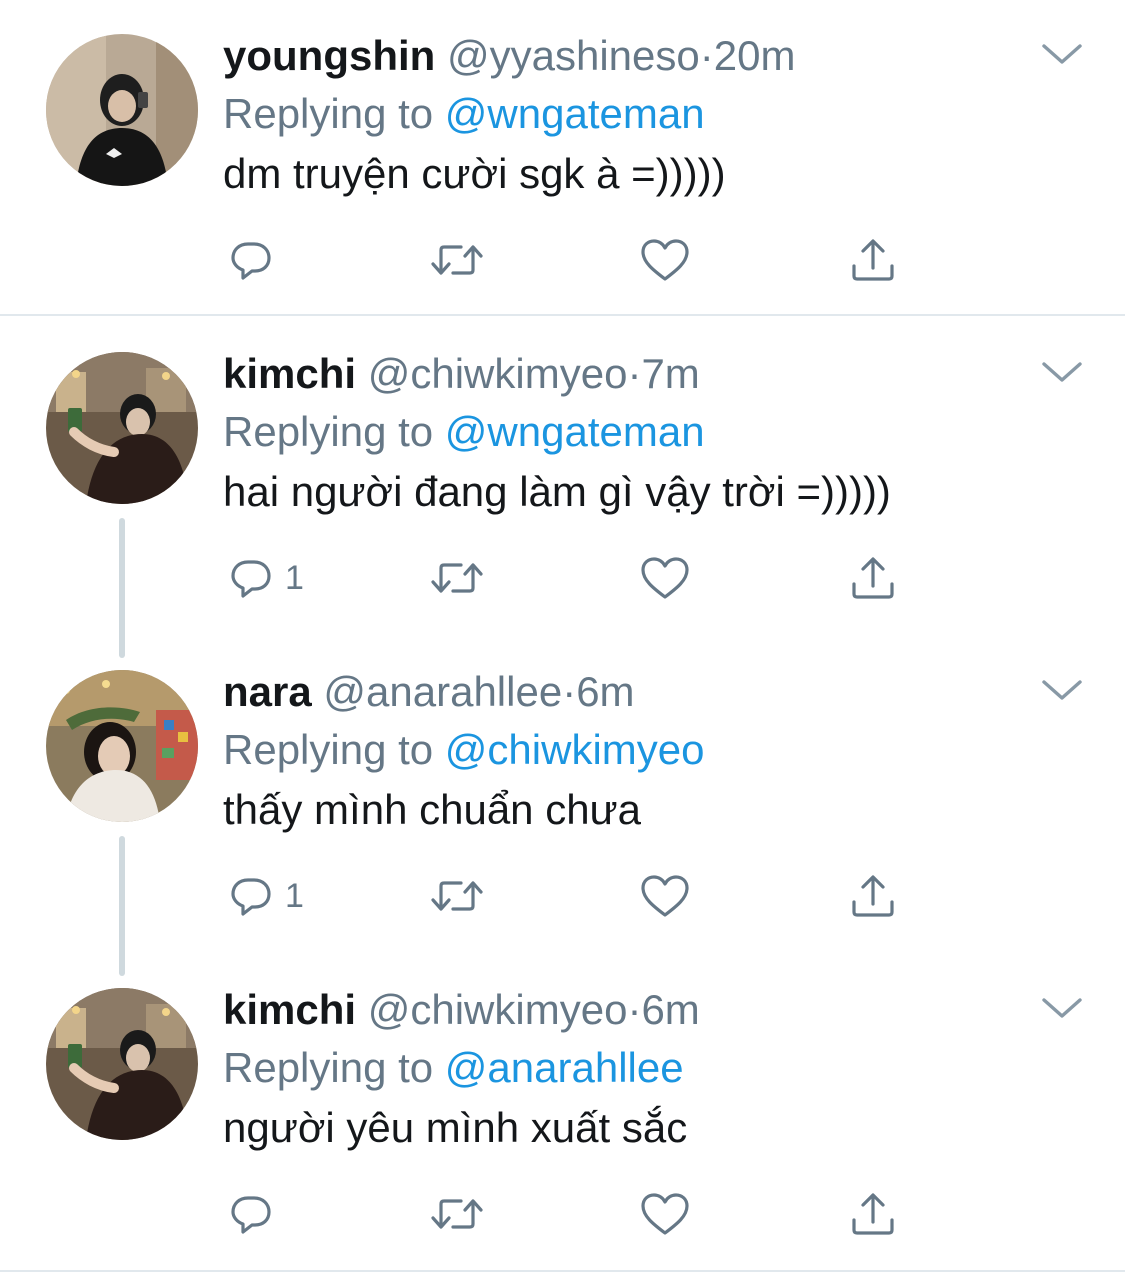 This screenshot has height=1274, width=1125. Describe the element at coordinates (474, 173) in the screenshot. I see `tweet-text: dm truyện cười sgk à =)))))` at that location.